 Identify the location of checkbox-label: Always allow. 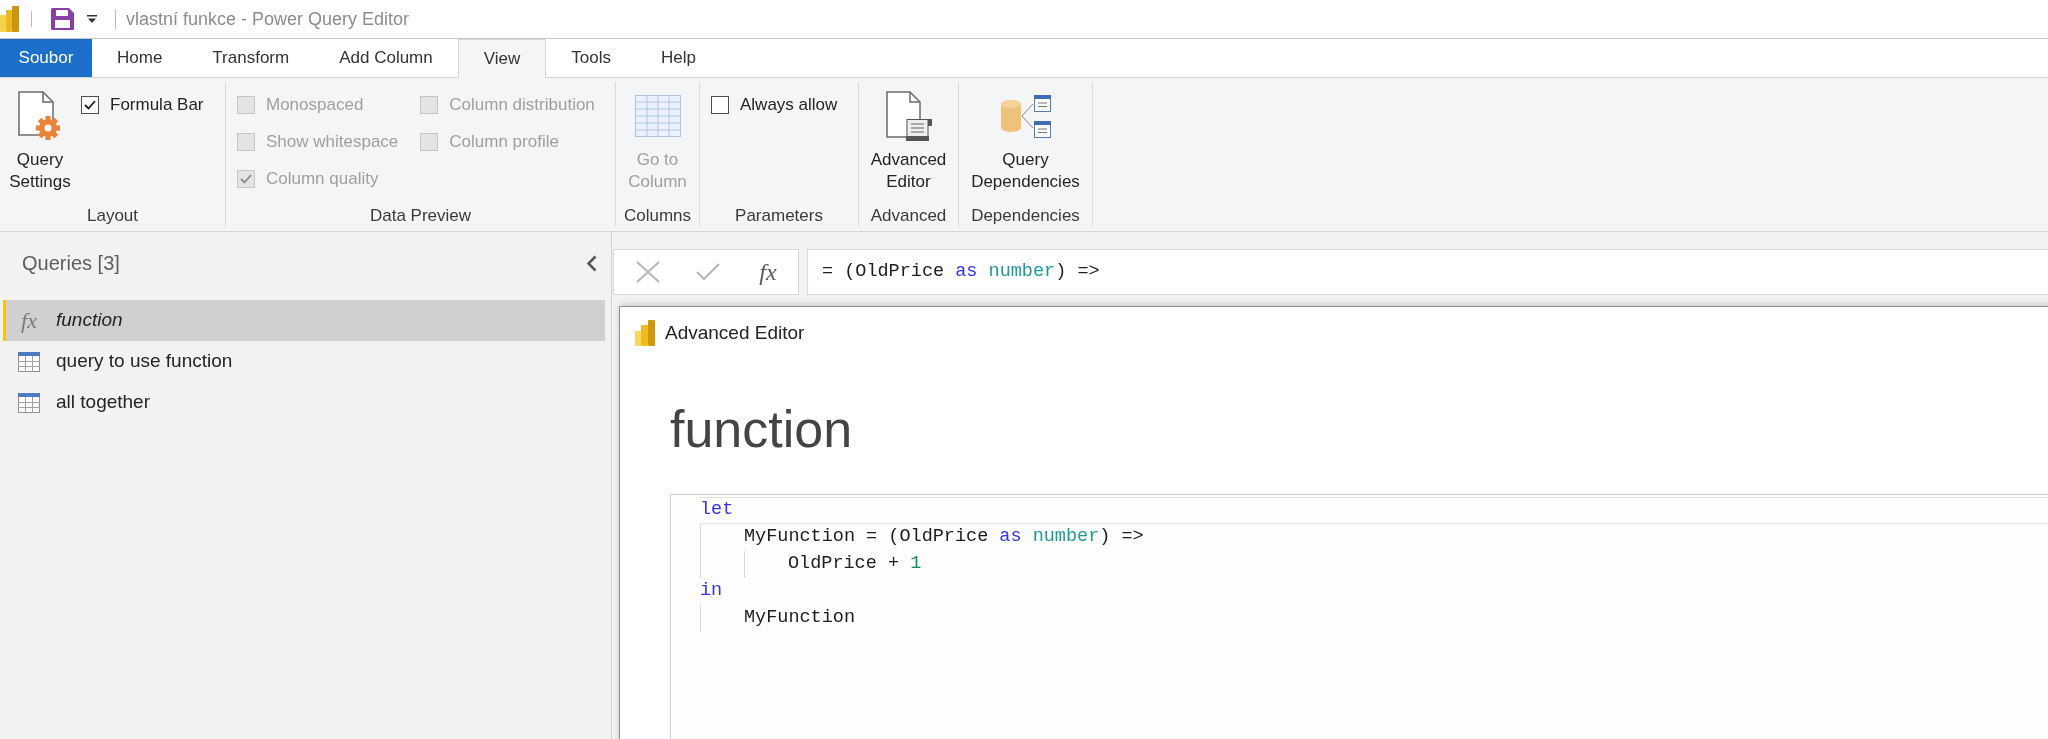
(789, 104).